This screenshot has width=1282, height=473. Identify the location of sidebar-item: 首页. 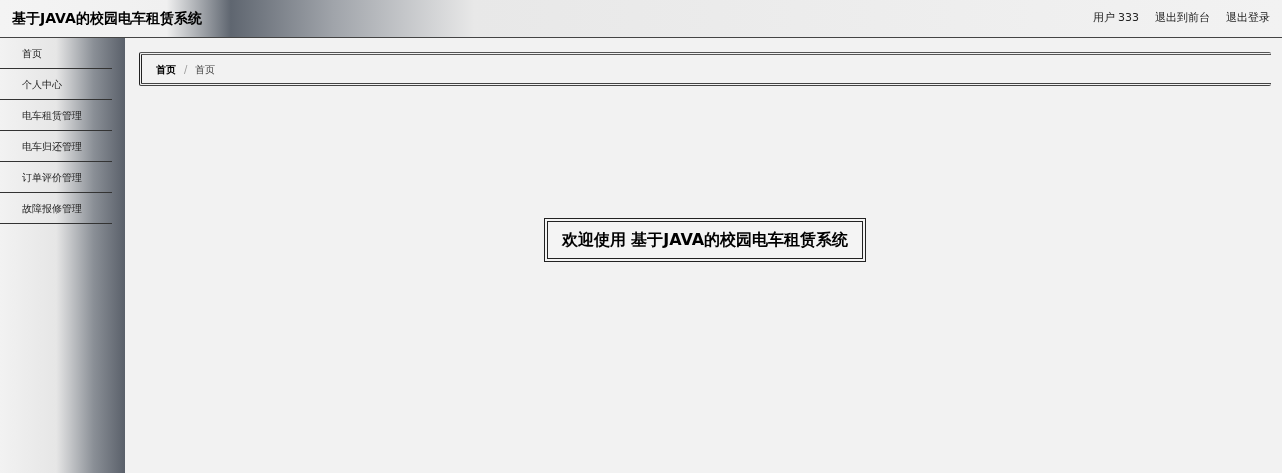
(56, 53).